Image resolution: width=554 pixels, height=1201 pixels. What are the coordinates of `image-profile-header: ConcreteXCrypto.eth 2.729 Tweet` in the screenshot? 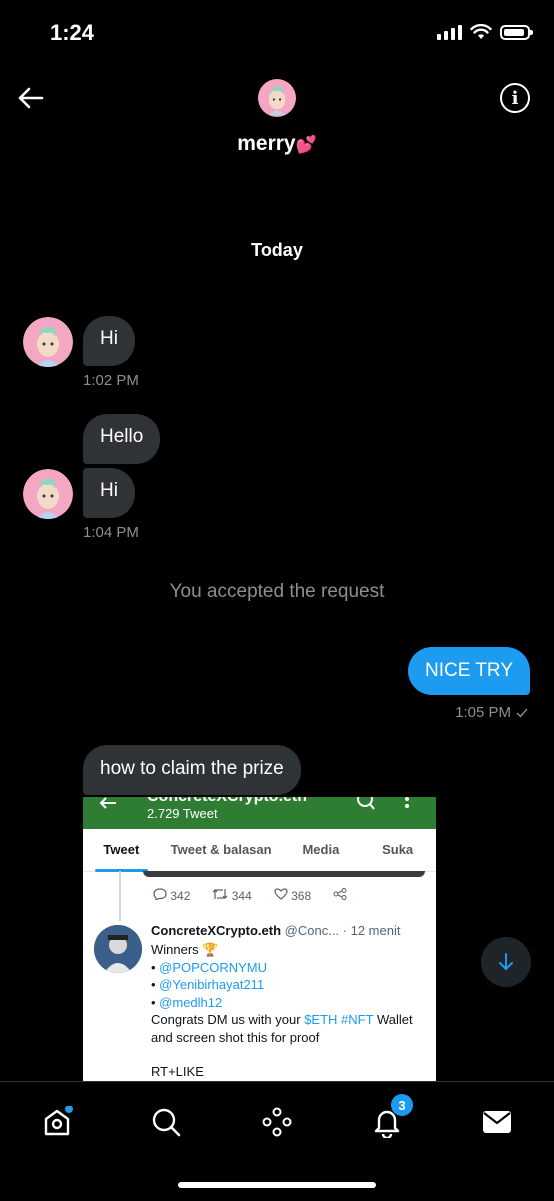 It's located at (259, 813).